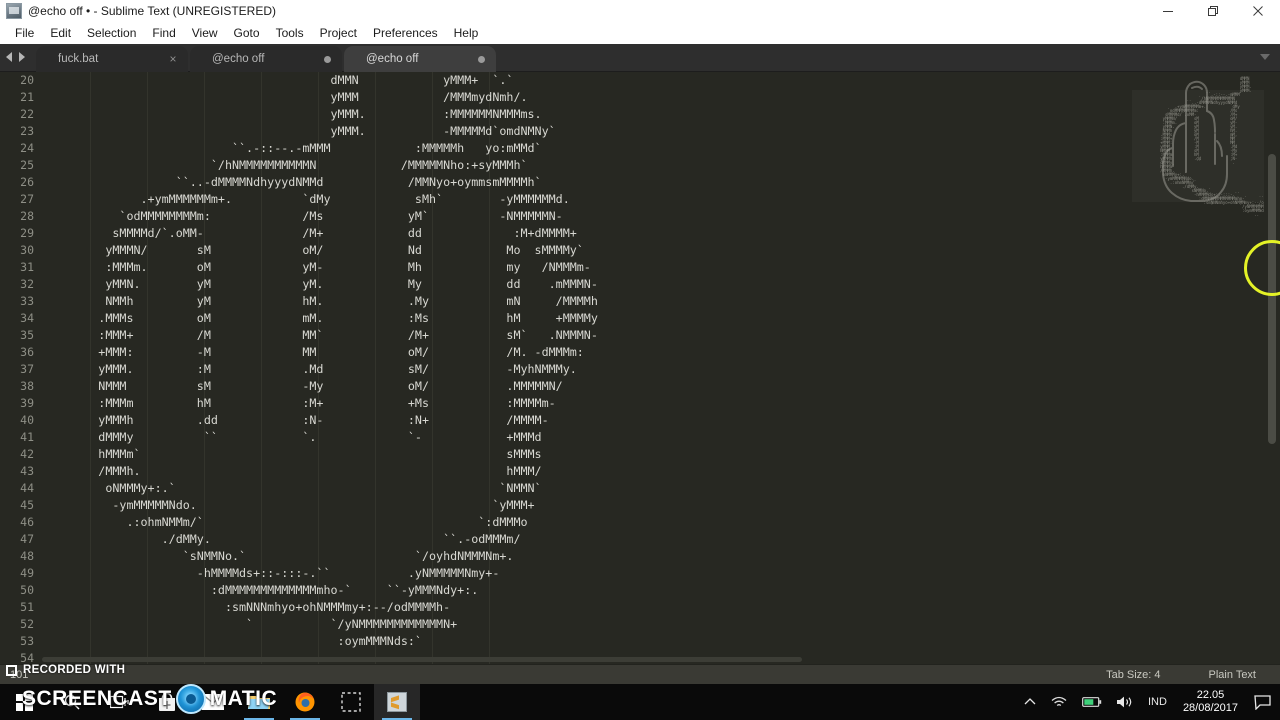 This screenshot has width=1280, height=720. Describe the element at coordinates (587, 131) in the screenshot. I see `code-line: yMMM. -MMMMMd`omdNMNy`` at that location.